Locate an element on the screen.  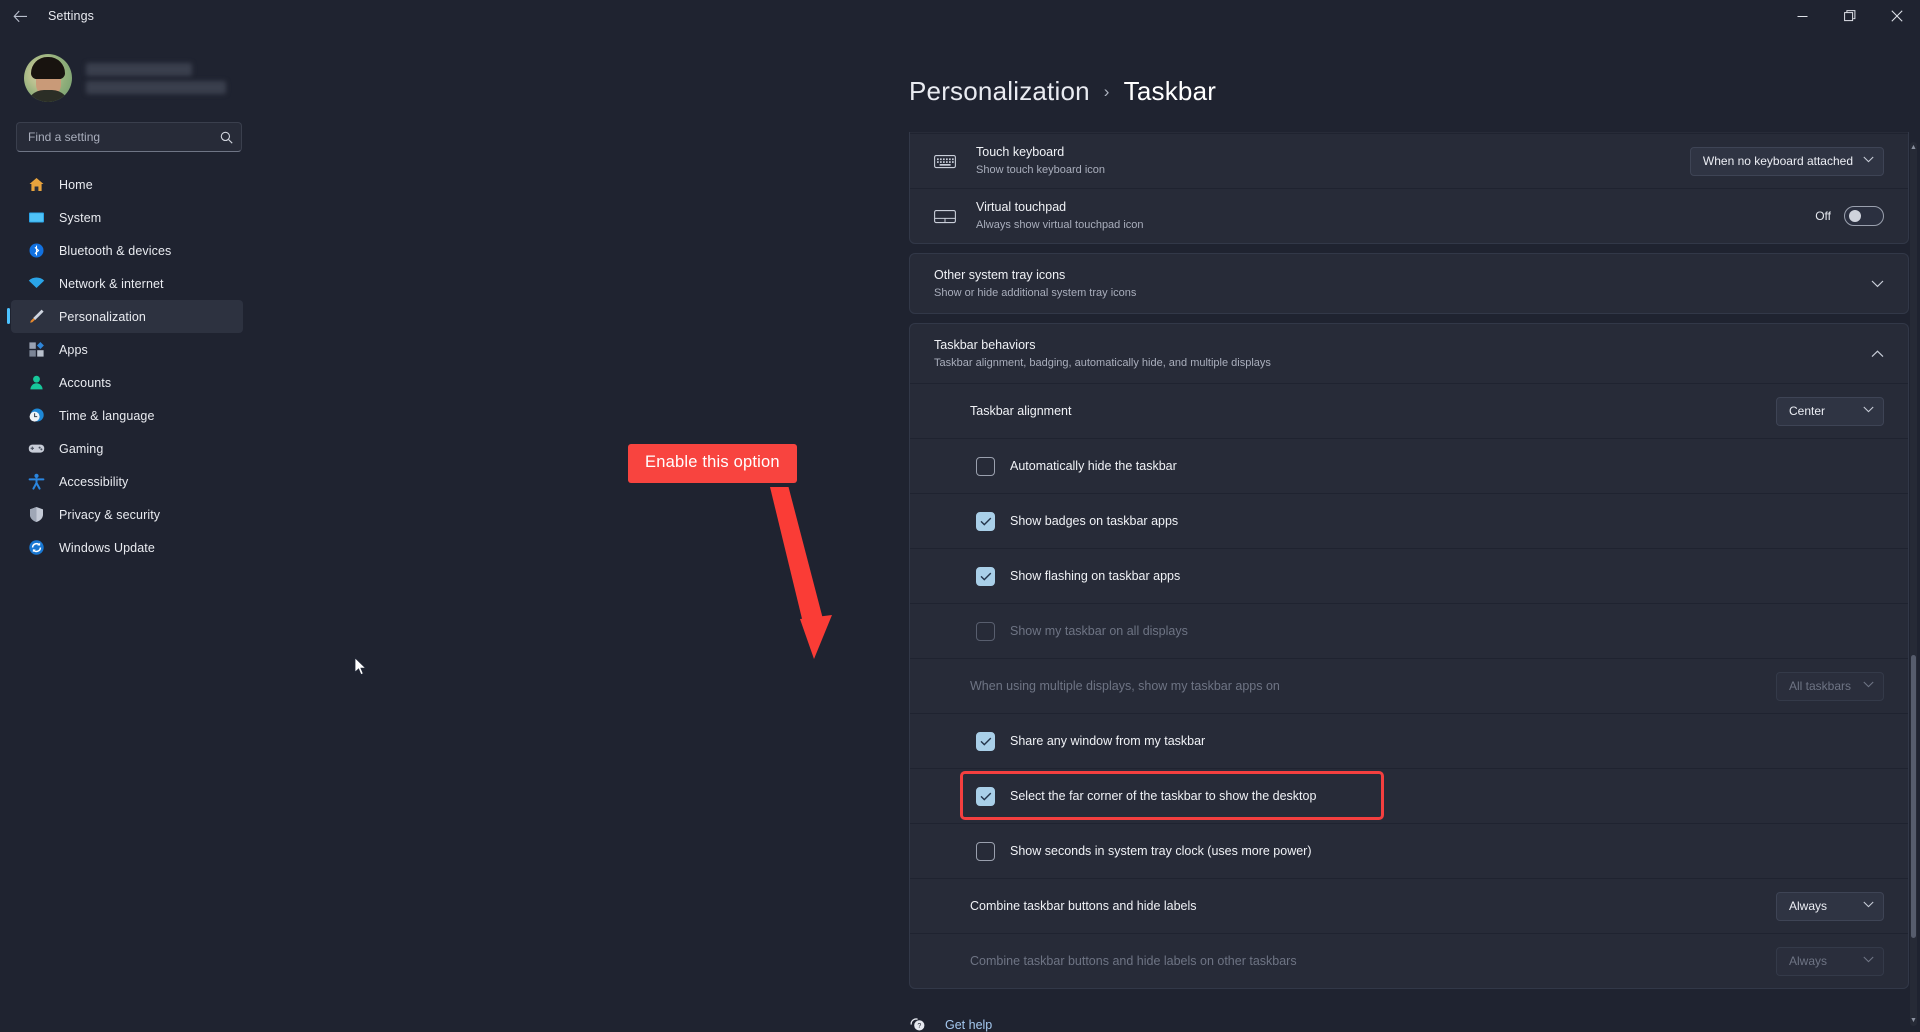
checkbox-show-seconds is located at coordinates (985, 851).